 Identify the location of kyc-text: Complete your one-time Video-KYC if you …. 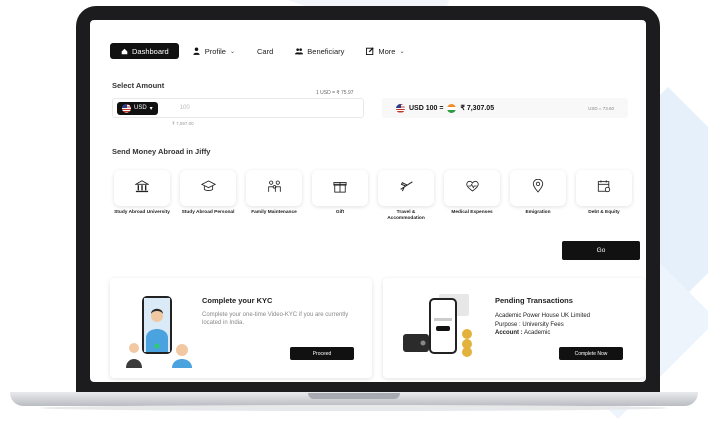
(275, 319).